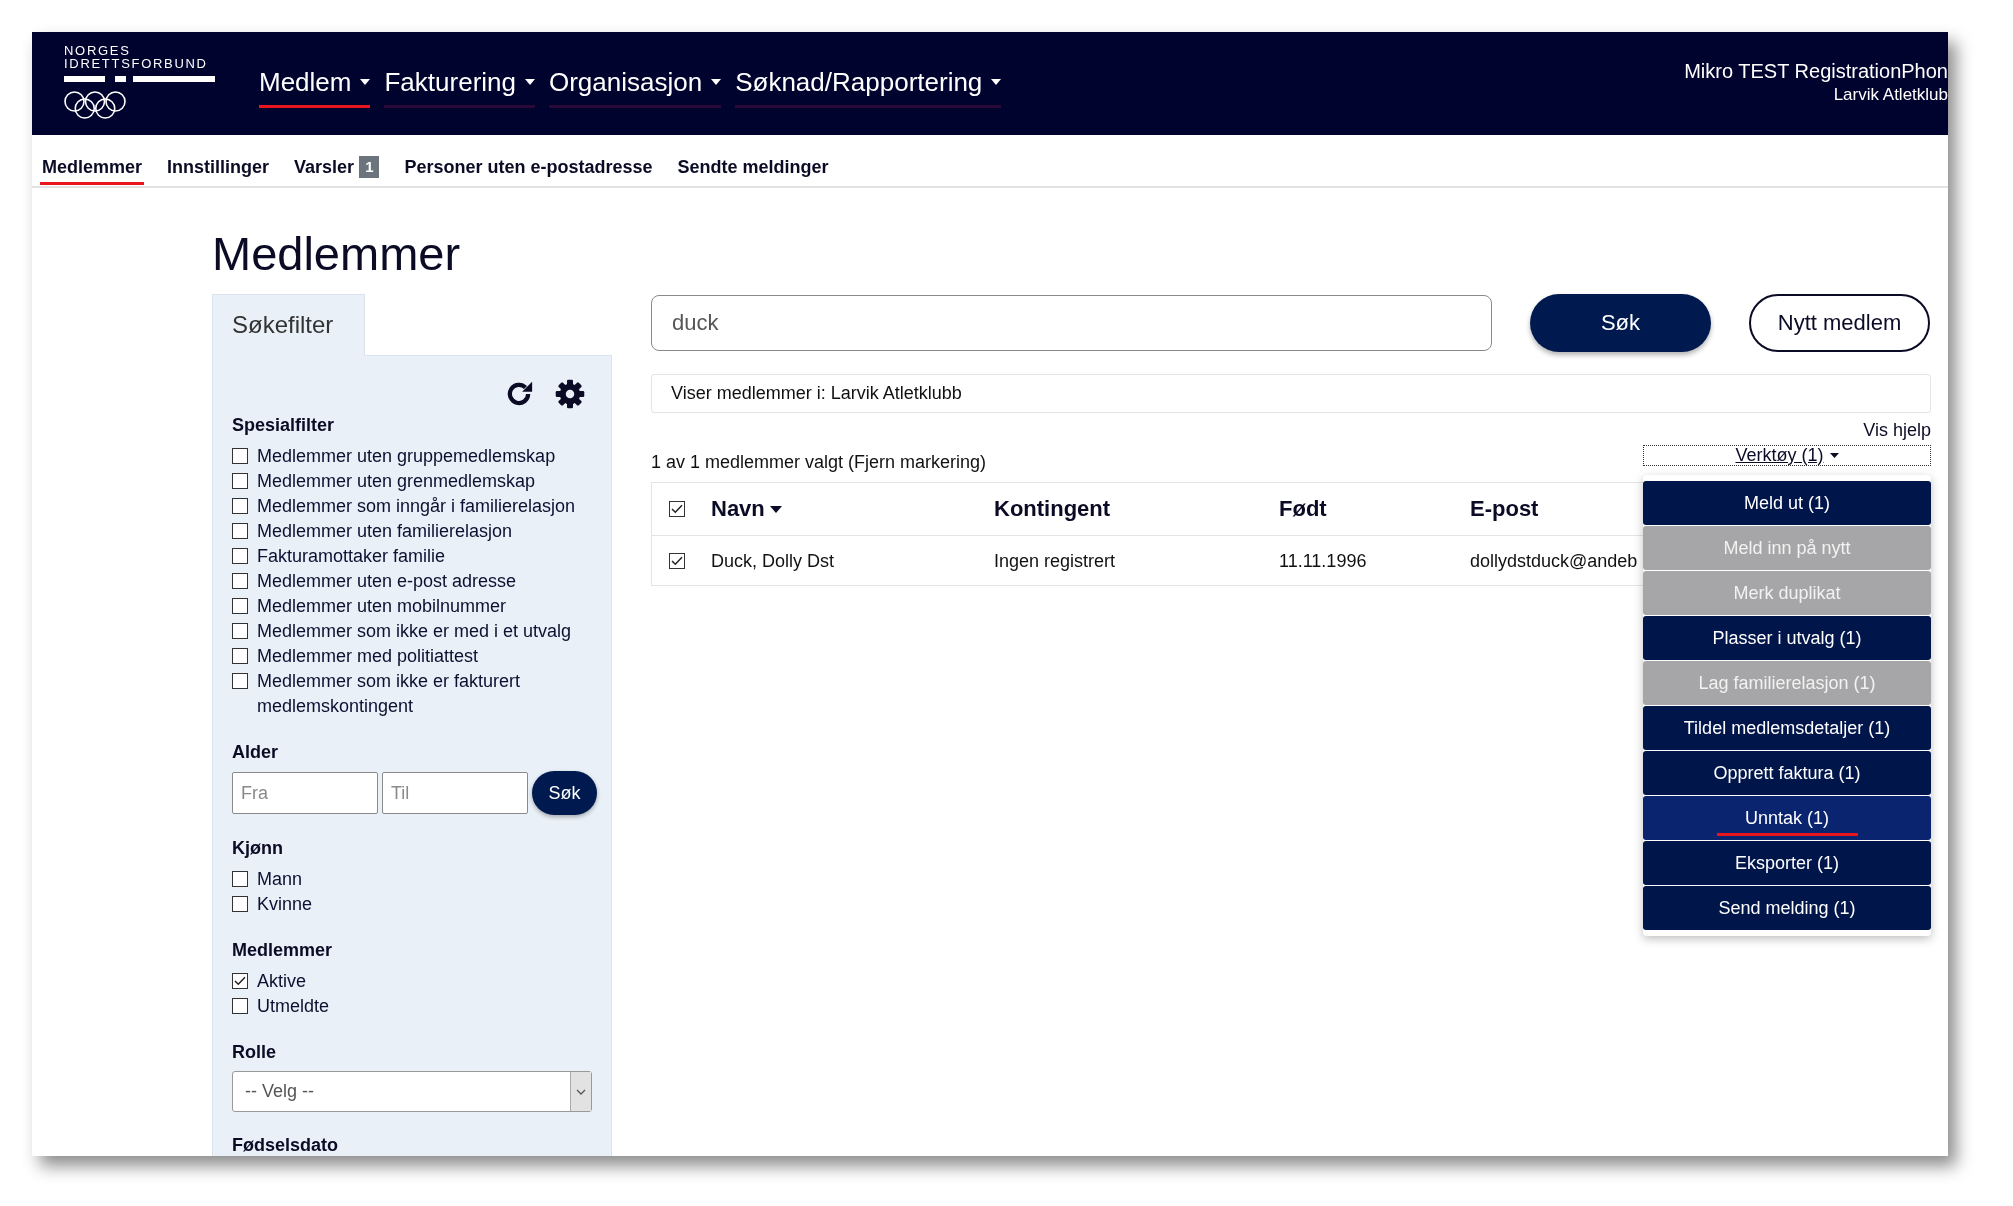 Image resolution: width=2013 pixels, height=1206 pixels. Describe the element at coordinates (282, 981) in the screenshot. I see `checkbox-label: Aktive` at that location.